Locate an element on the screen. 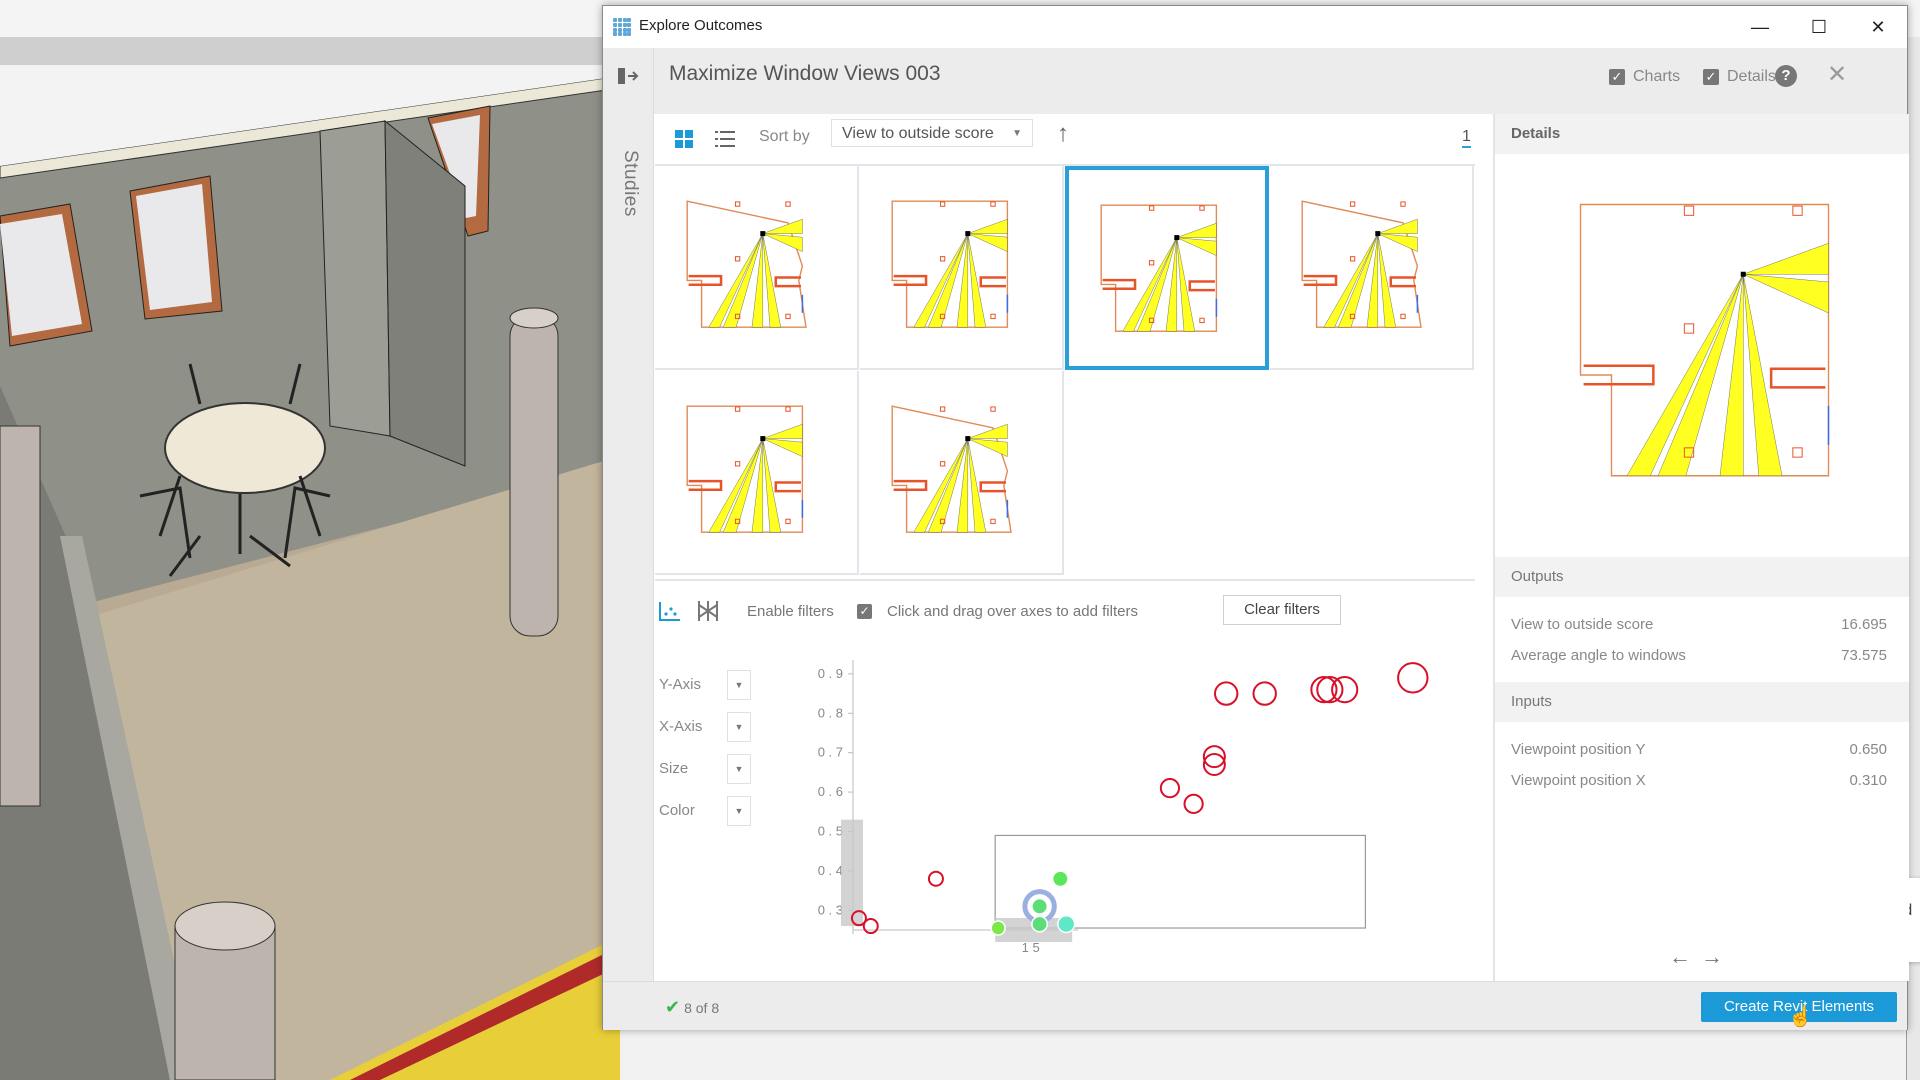 This screenshot has height=1080, width=1920. output-row: View to outside score 16.695 is located at coordinates (1699, 624).